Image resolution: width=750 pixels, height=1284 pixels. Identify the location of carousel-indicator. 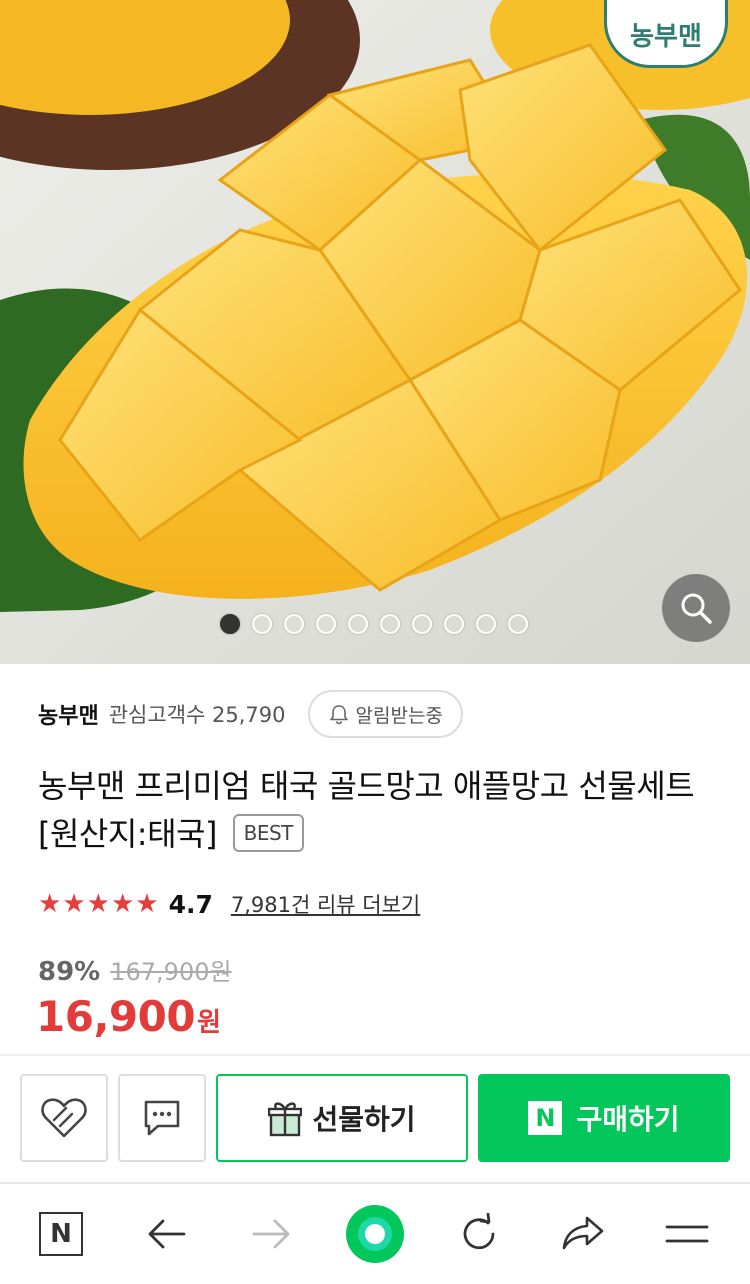
(374, 624).